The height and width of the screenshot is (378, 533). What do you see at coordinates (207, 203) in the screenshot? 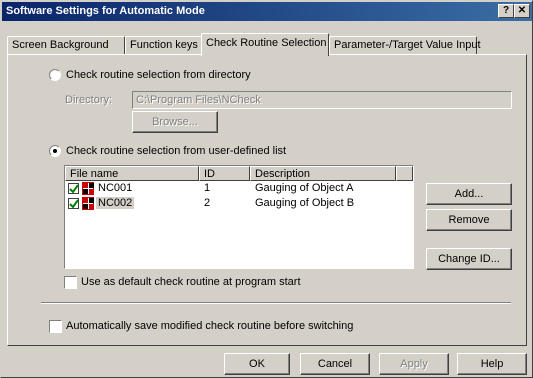
I see `row-id: 2` at bounding box center [207, 203].